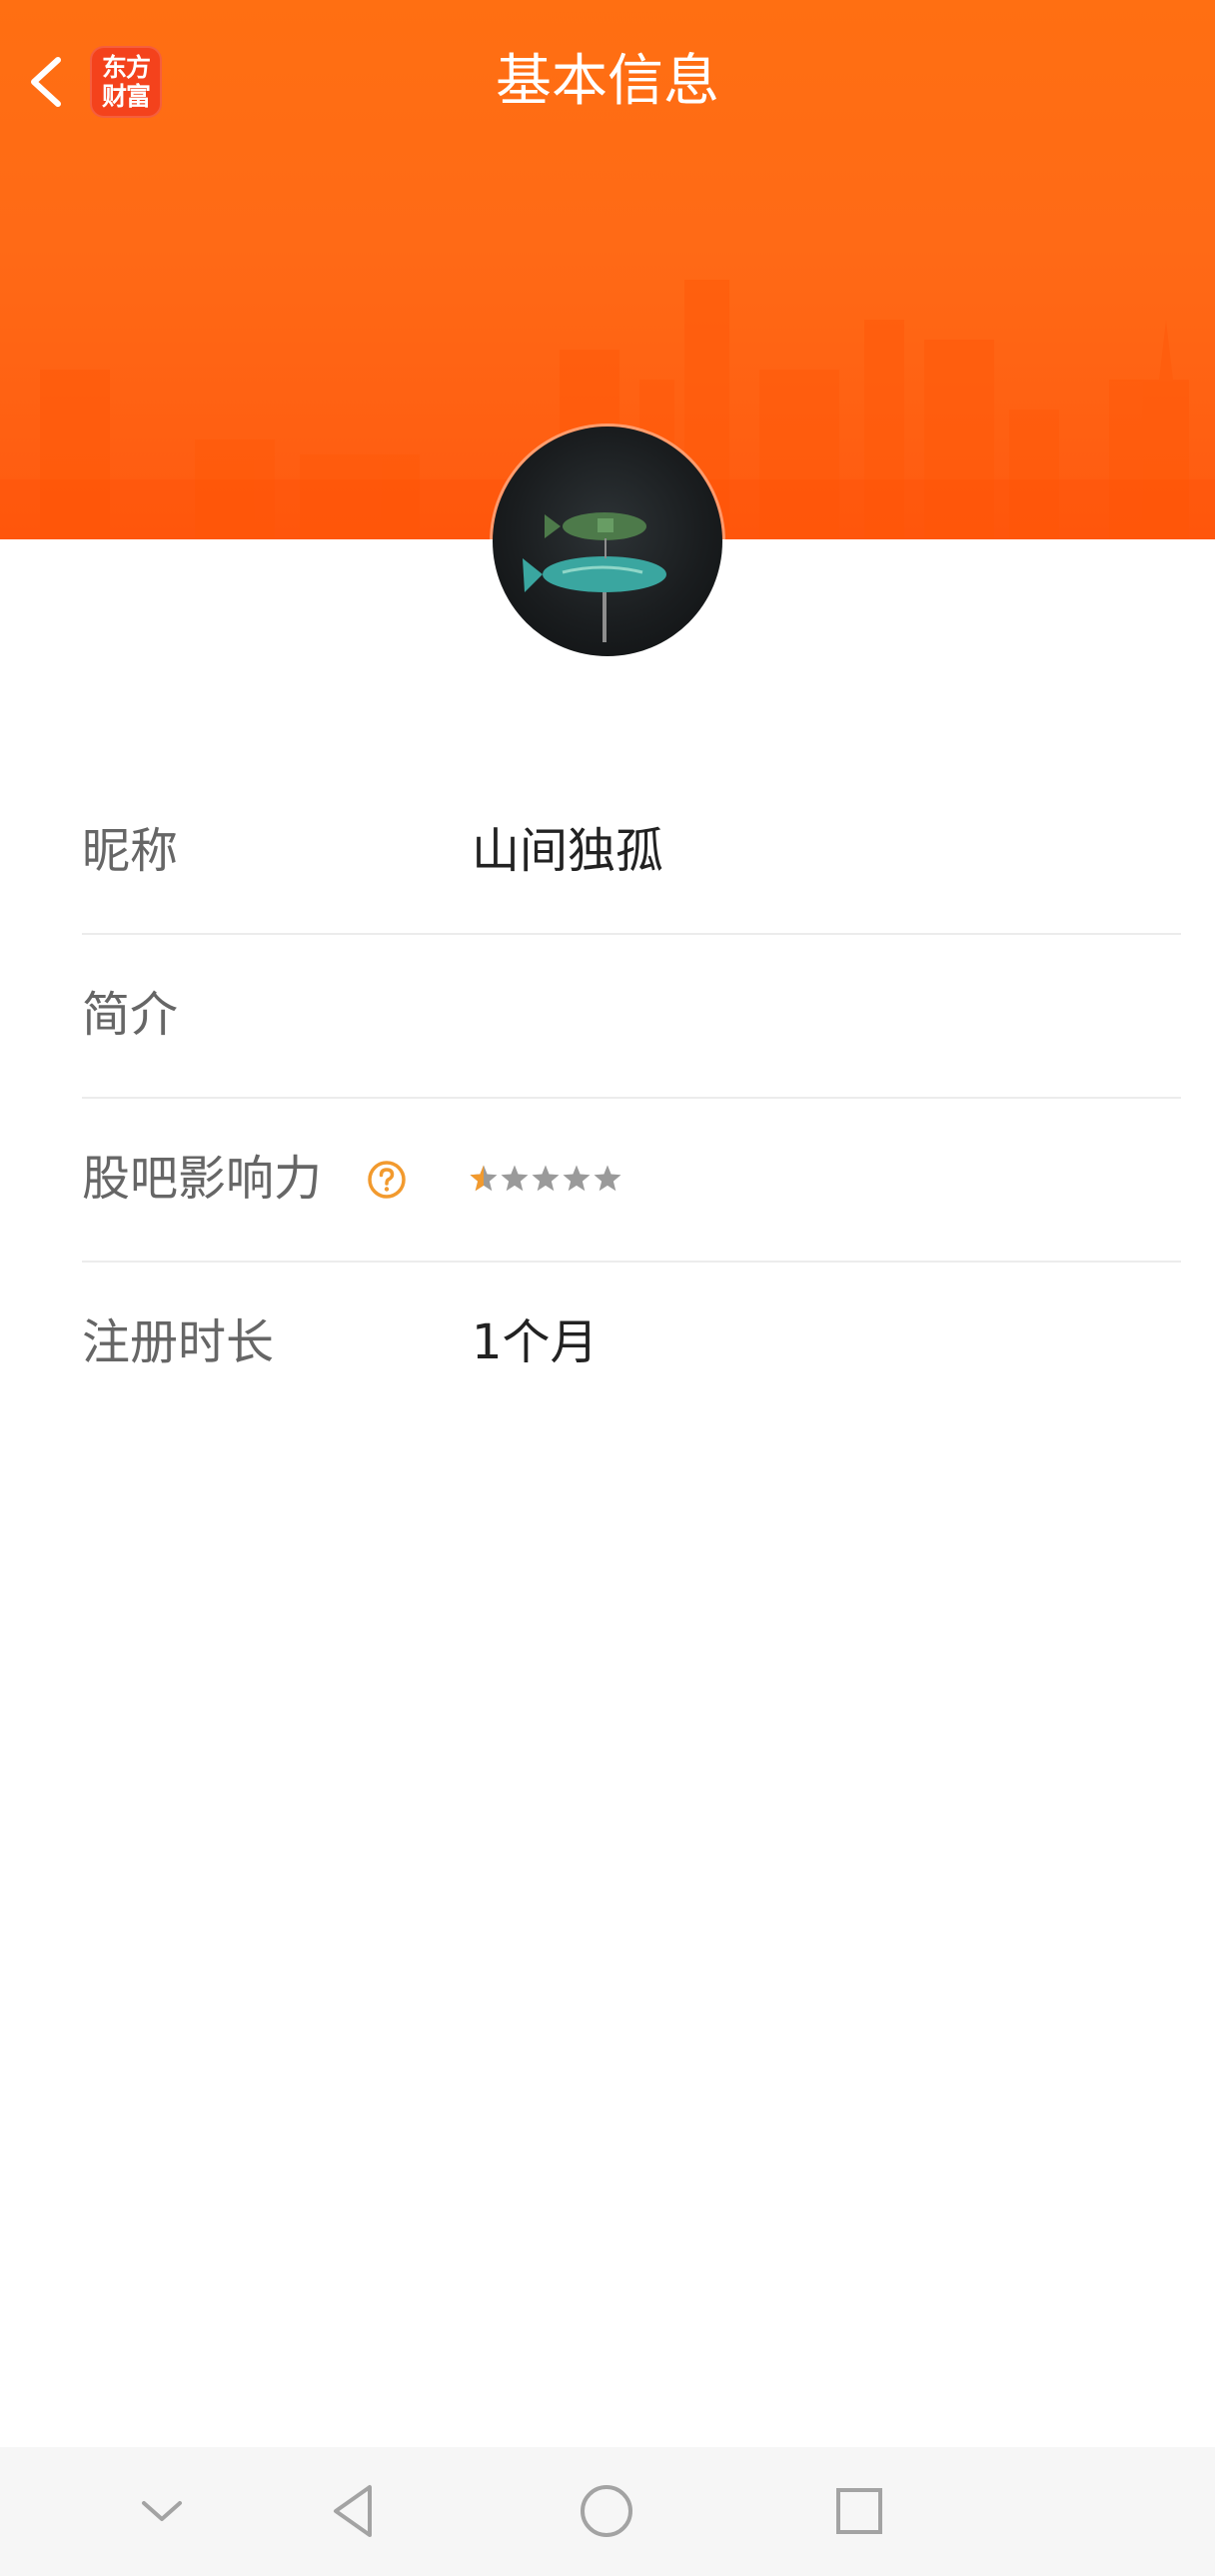 The height and width of the screenshot is (2576, 1215). Describe the element at coordinates (202, 1179) in the screenshot. I see `influence-label: 股吧影响力` at that location.